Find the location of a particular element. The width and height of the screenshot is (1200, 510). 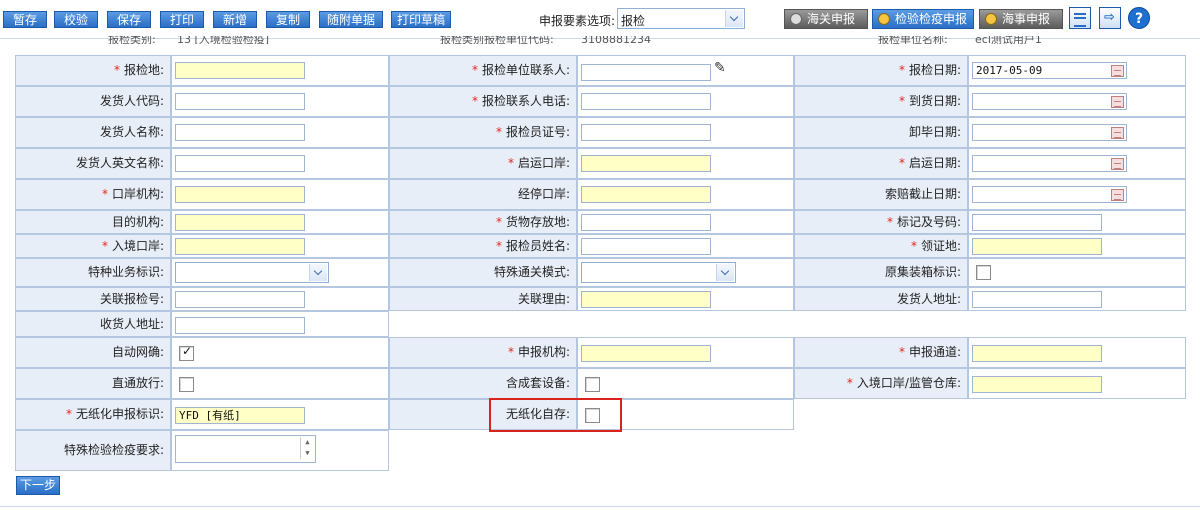

form-row: 特种业务标识: 特殊通关模式: 原集装箱标识: is located at coordinates (600, 272).